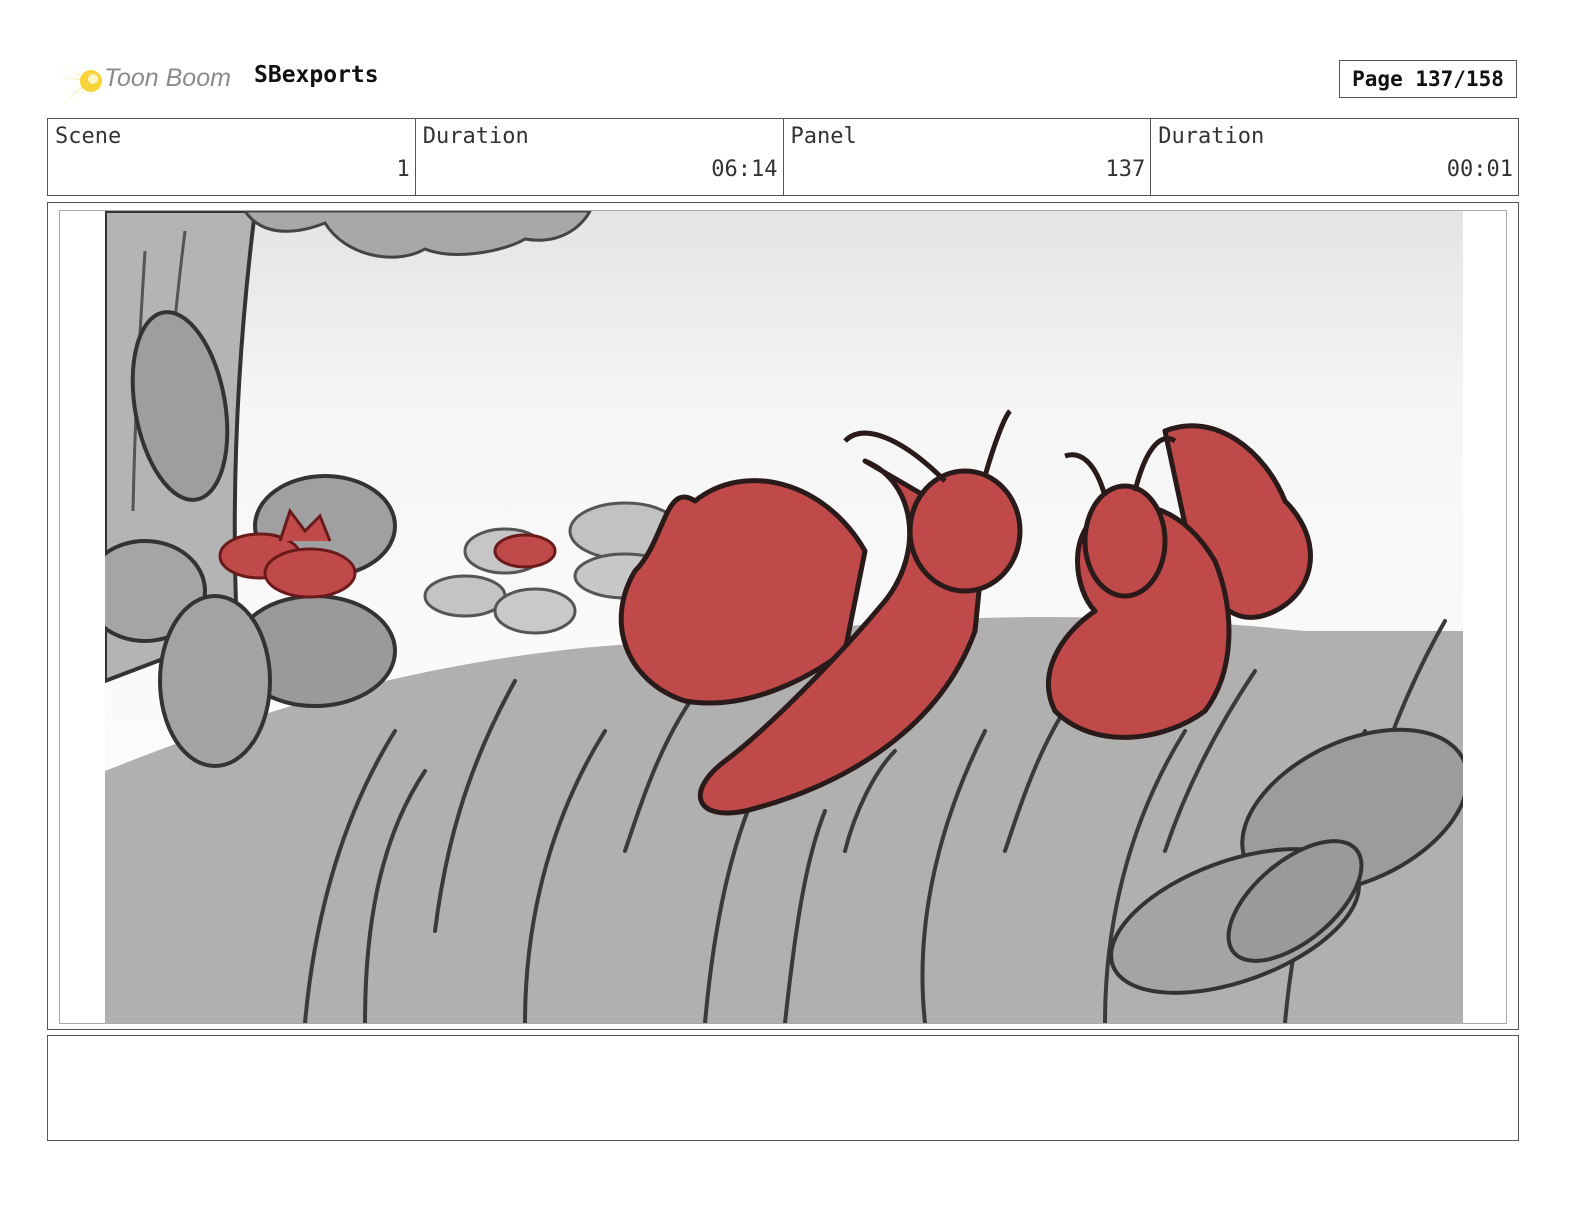 The height and width of the screenshot is (1224, 1584). What do you see at coordinates (167, 78) in the screenshot?
I see `logo-wordmark: Toon Boom` at bounding box center [167, 78].